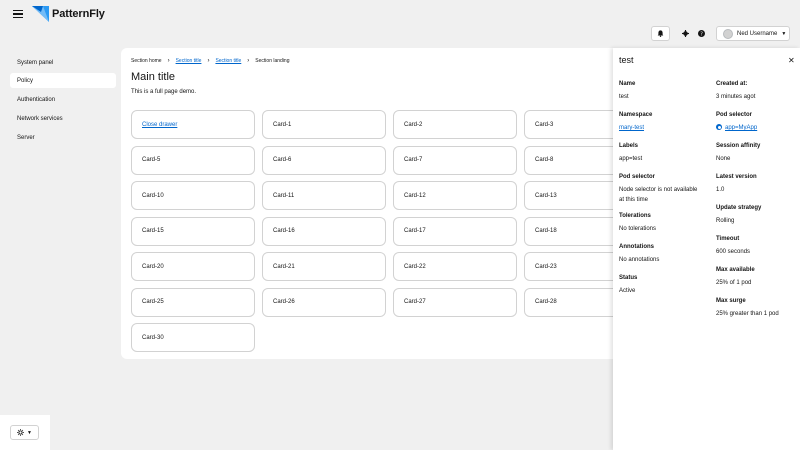  Describe the element at coordinates (636, 247) in the screenshot. I see `field-label: Annotations` at that location.